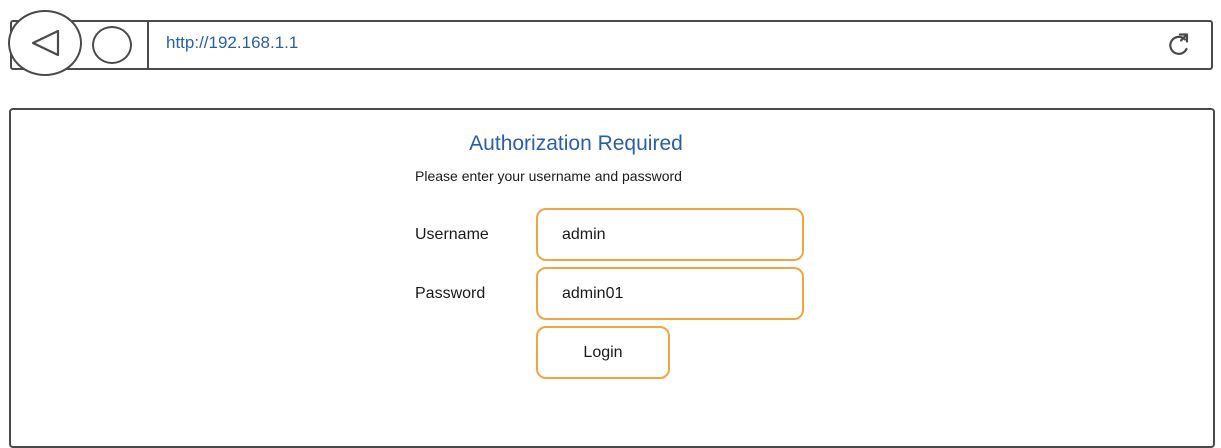 This screenshot has width=1221, height=448. I want to click on login-button: Login, so click(603, 352).